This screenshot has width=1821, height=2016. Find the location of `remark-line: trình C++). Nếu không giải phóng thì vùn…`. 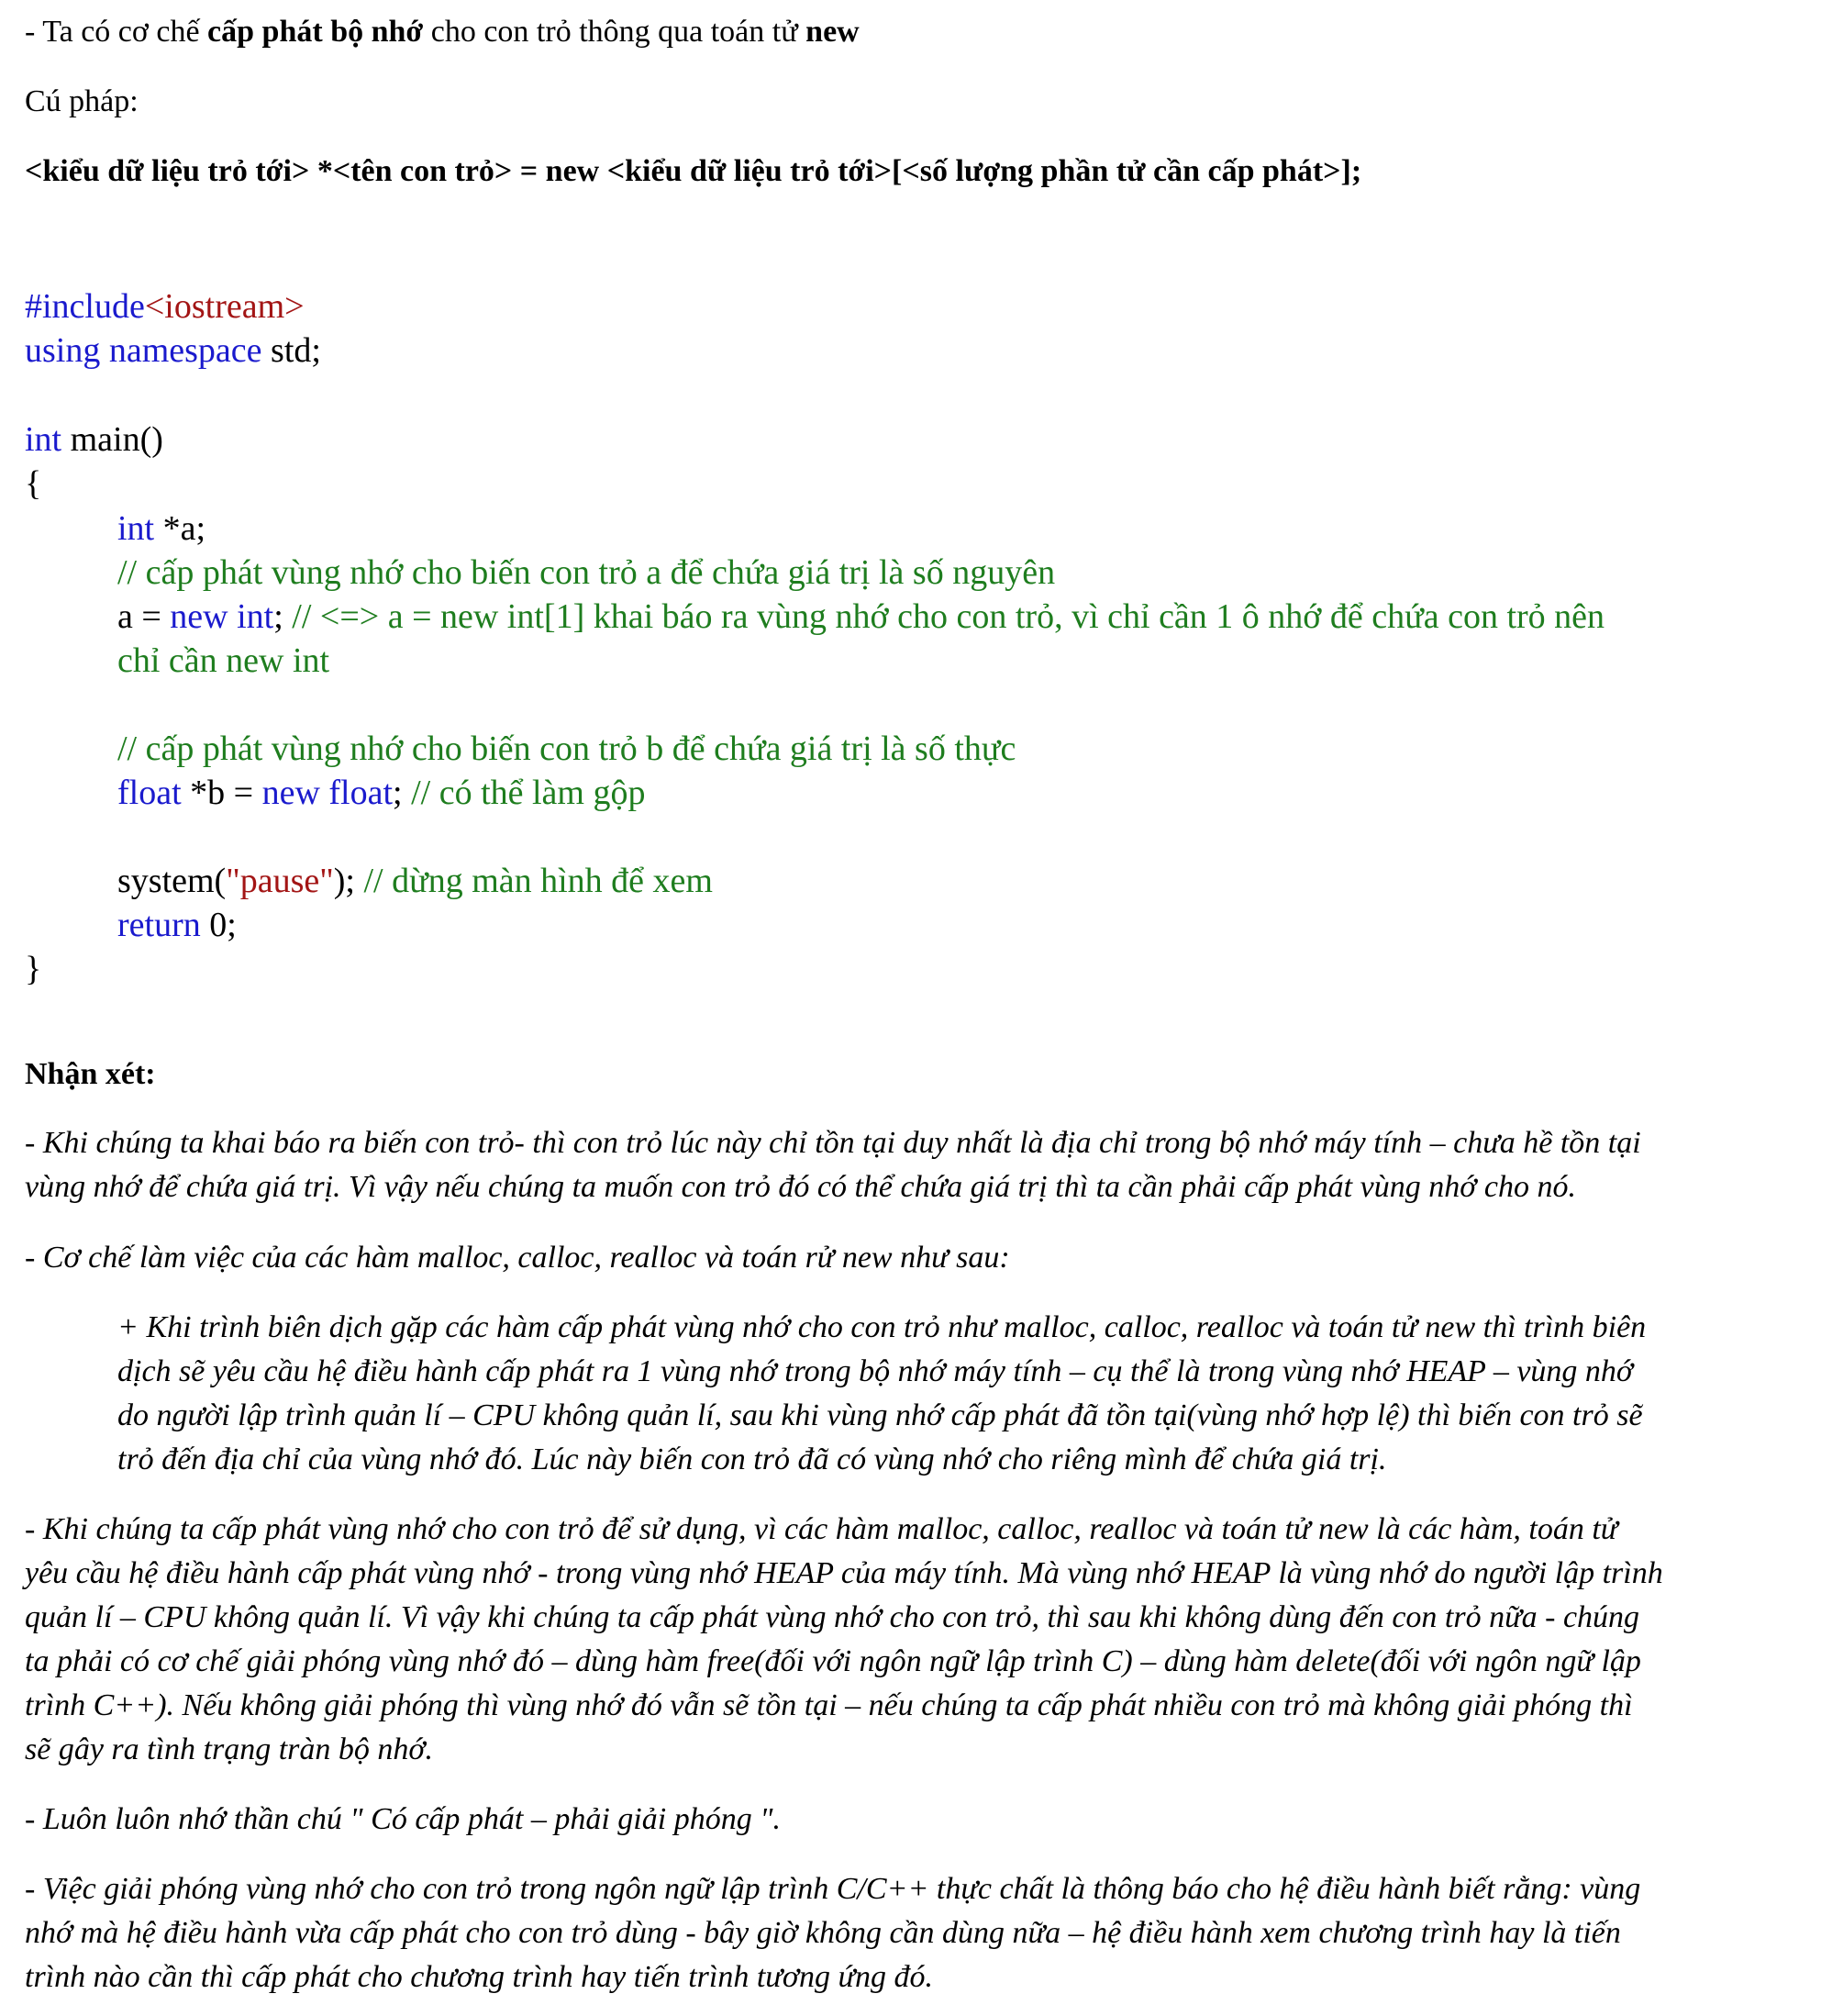

remark-line: trình C++). Nếu không giải phóng thì vùn… is located at coordinates (829, 1705).